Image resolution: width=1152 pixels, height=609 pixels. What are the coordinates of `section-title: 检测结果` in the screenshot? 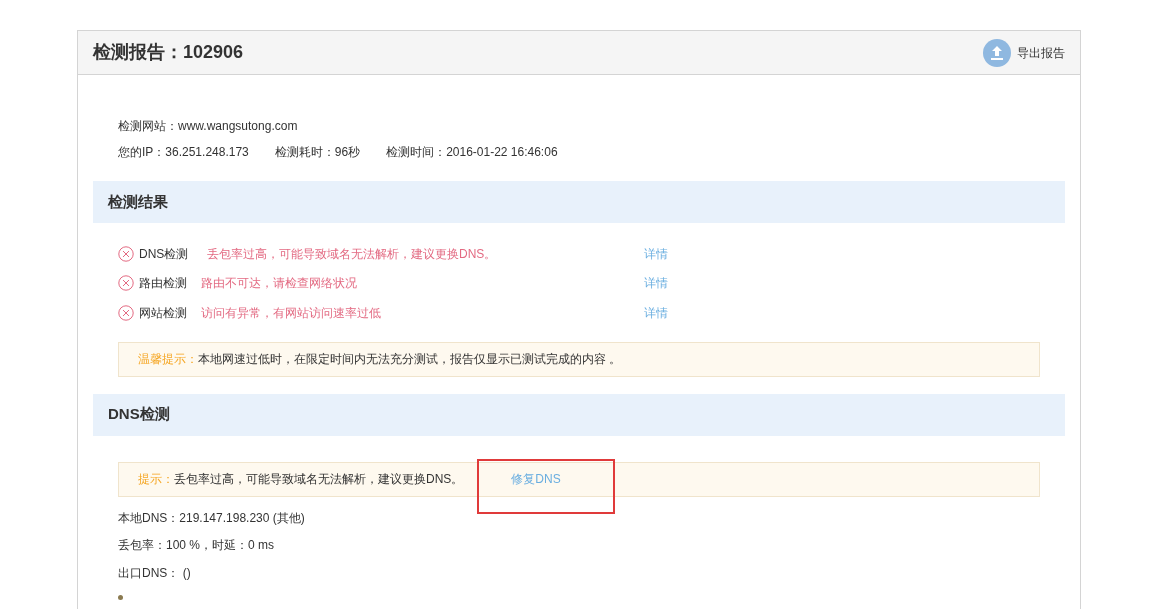 It's located at (138, 201).